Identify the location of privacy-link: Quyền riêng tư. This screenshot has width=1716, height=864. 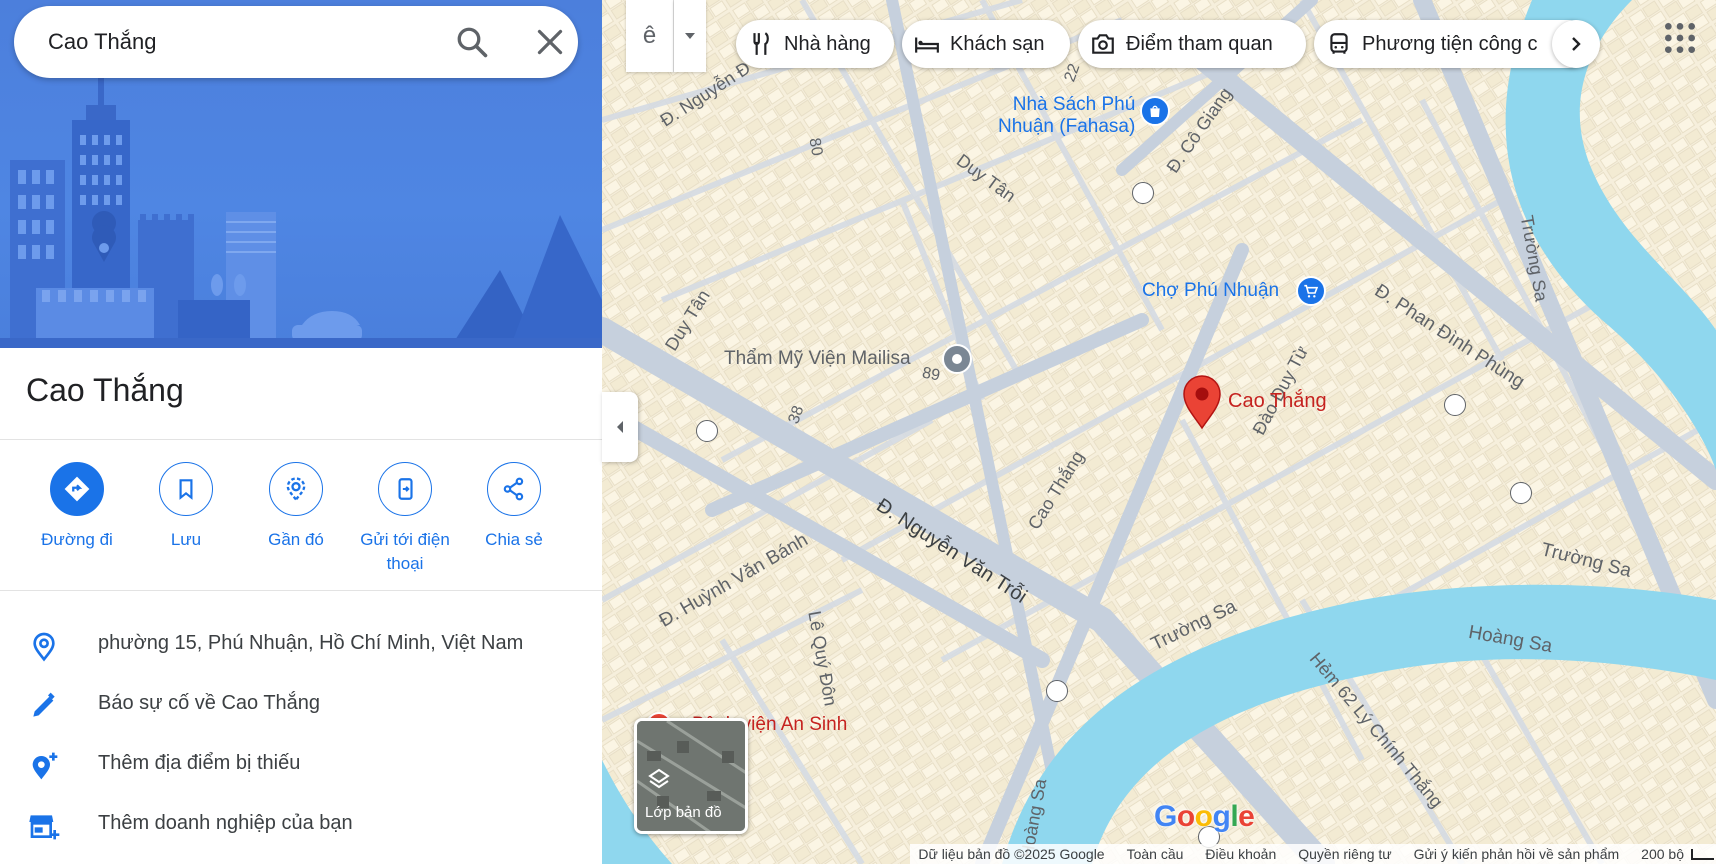
(1344, 854).